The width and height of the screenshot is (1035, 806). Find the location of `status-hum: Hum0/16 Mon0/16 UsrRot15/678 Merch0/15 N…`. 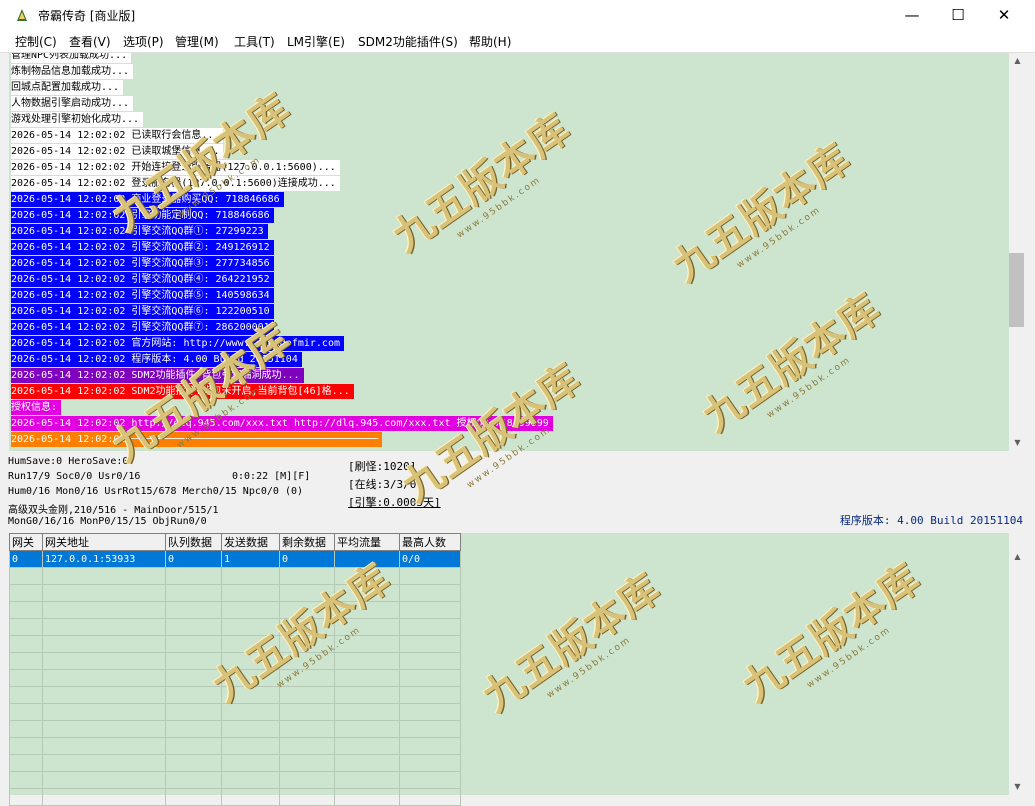

status-hum: Hum0/16 Mon0/16 UsrRot15/678 Merch0/15 N… is located at coordinates (156, 491).